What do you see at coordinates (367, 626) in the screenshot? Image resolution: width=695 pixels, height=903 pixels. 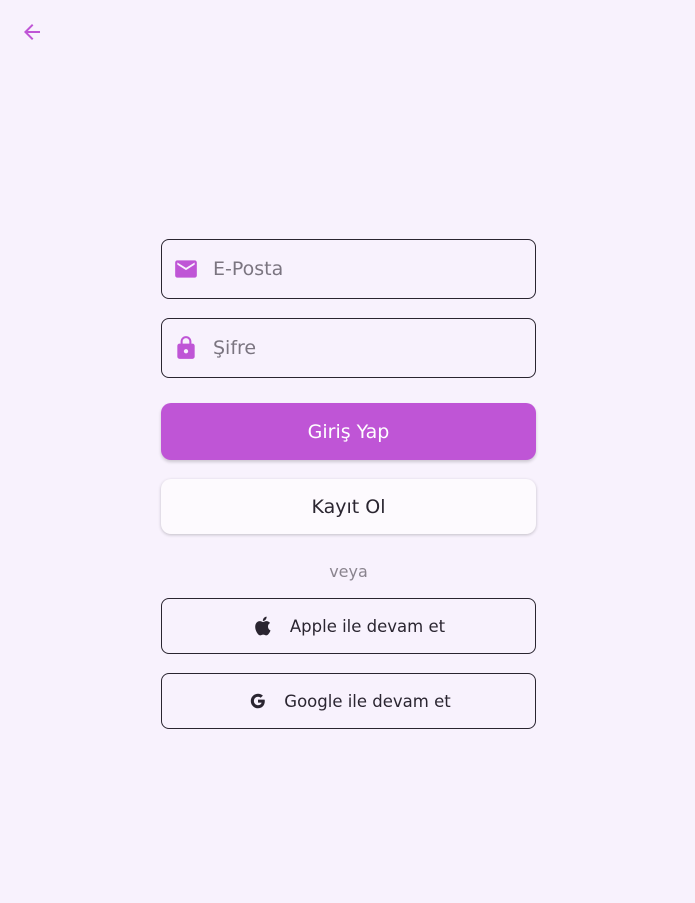 I see `apple-signin-label: Apple ile devam et` at bounding box center [367, 626].